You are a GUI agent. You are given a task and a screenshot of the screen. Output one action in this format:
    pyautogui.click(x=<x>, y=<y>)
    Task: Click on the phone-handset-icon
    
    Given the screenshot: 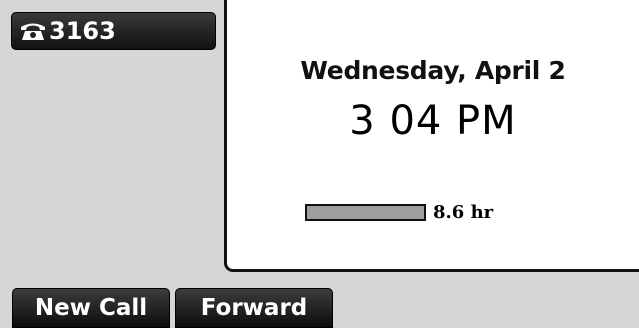 What is the action you would take?
    pyautogui.click(x=33, y=31)
    